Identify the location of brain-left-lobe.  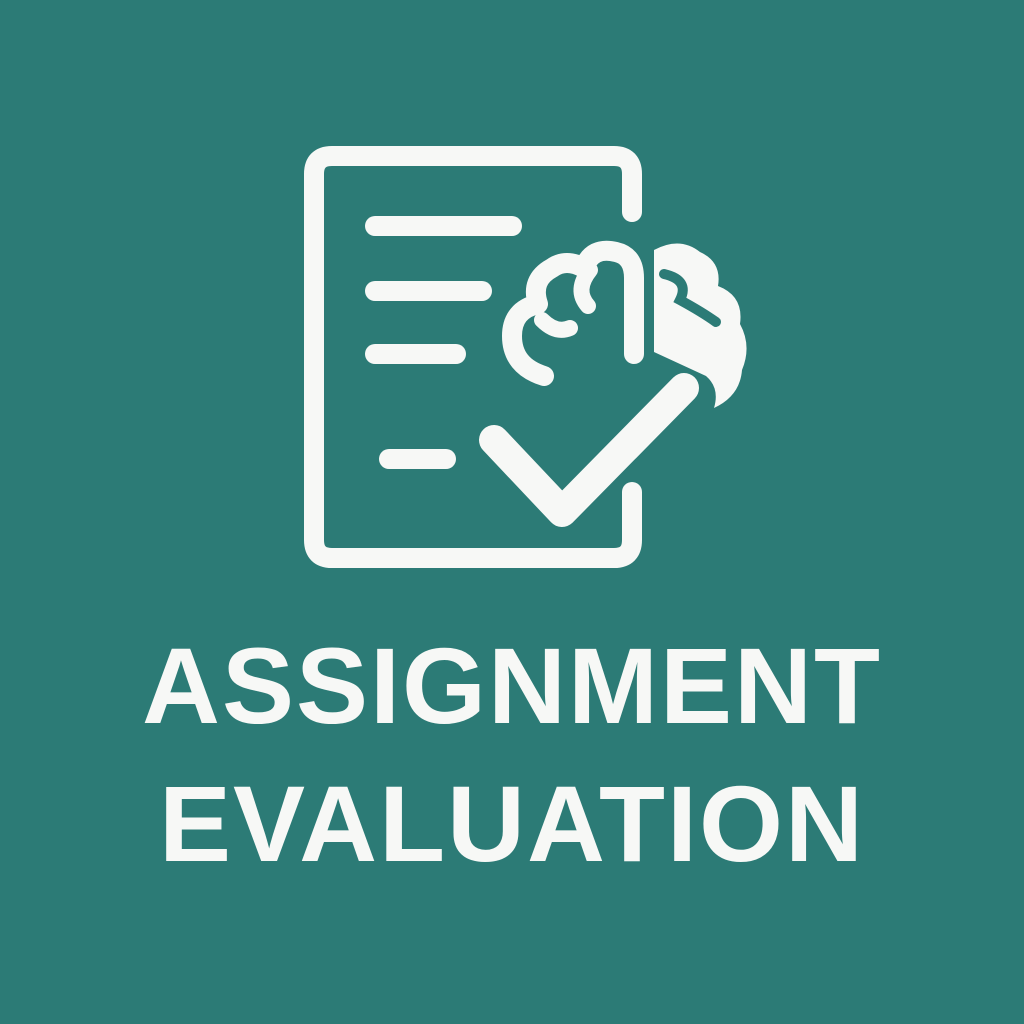
(573, 313).